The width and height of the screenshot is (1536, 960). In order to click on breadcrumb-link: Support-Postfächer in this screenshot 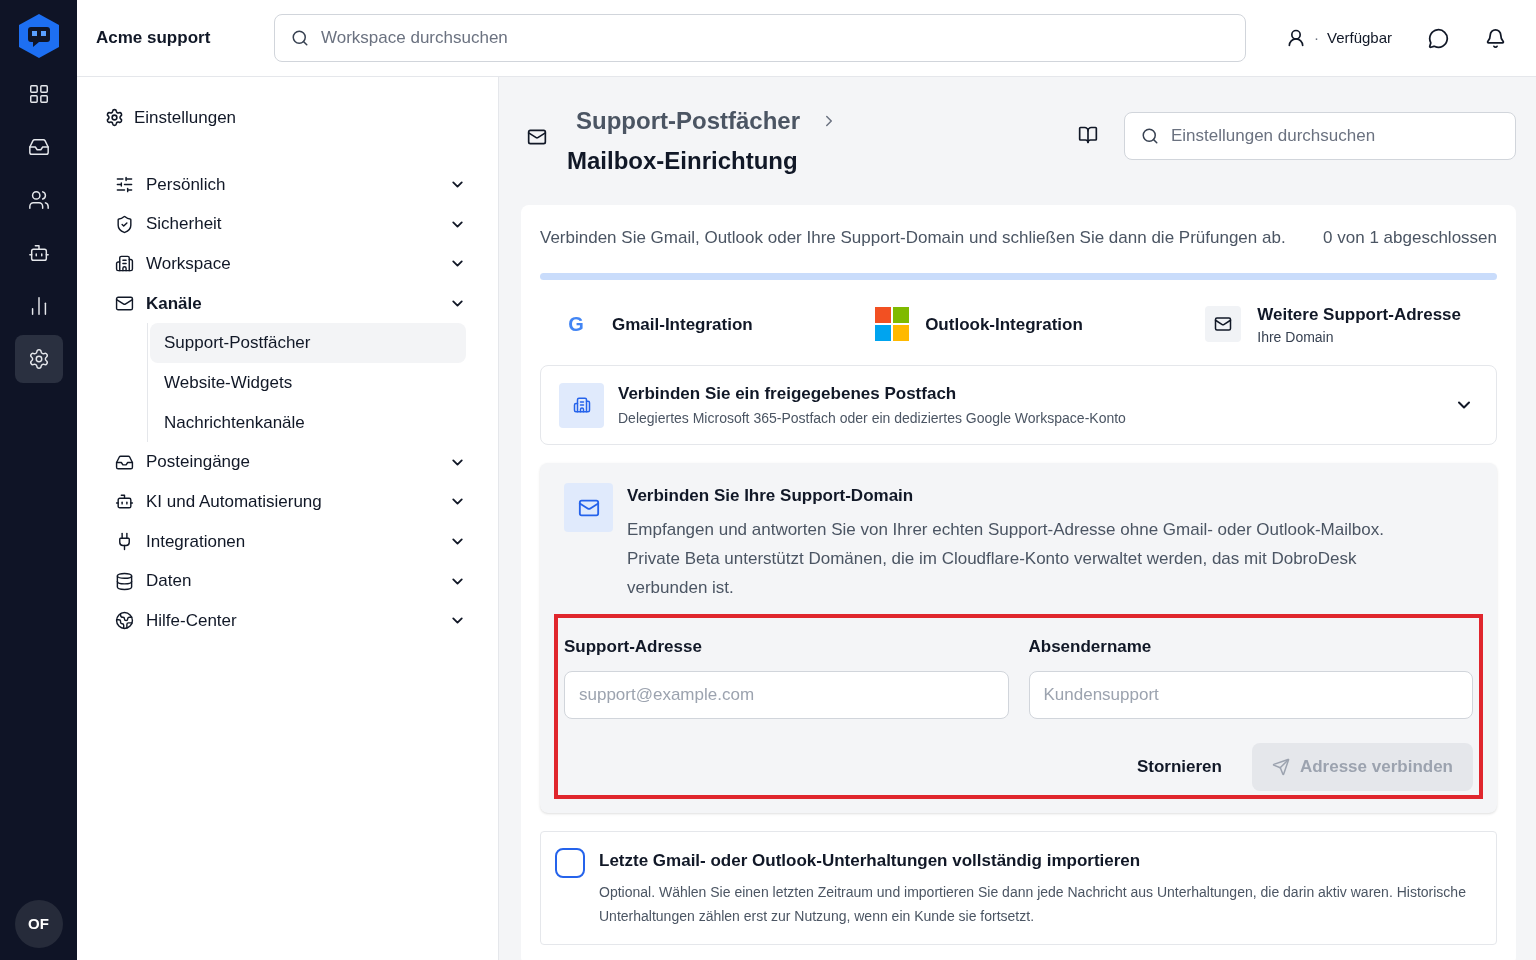, I will do `click(688, 121)`.